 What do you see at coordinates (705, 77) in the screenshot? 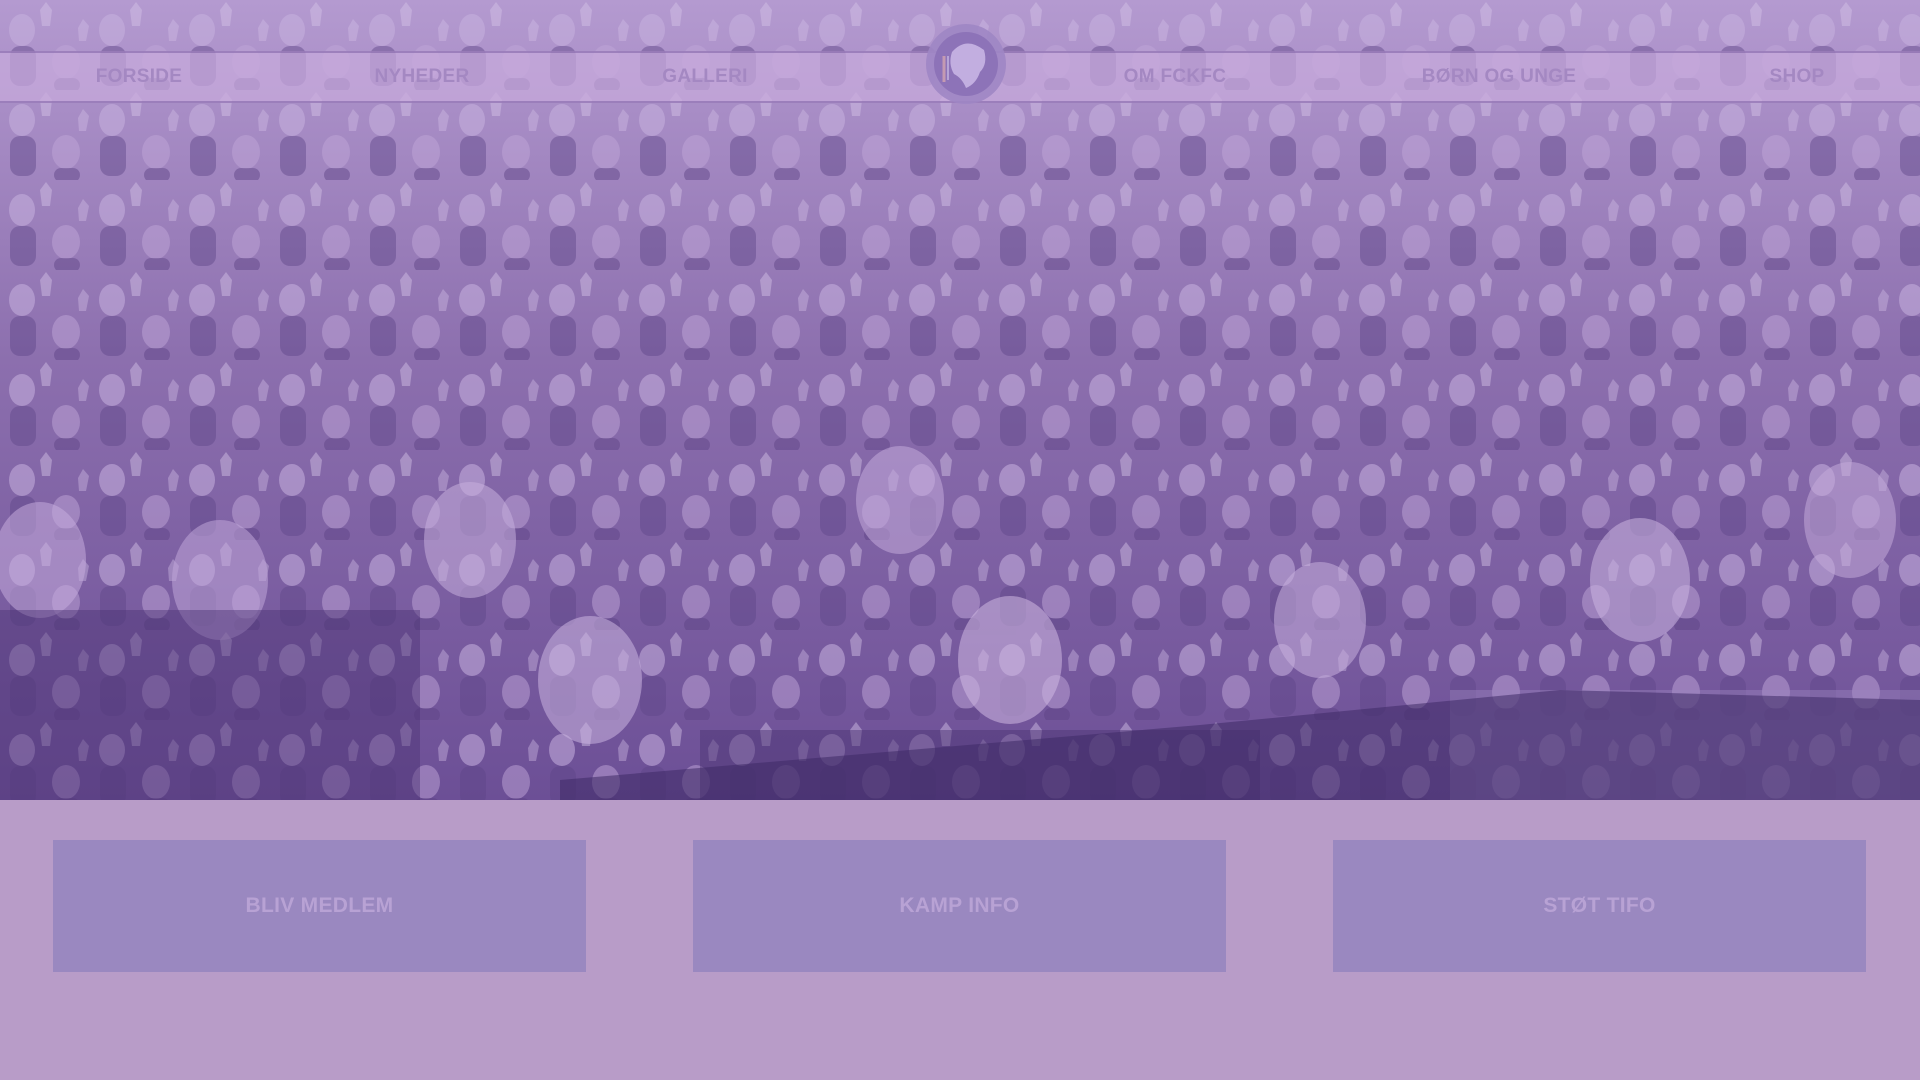
I see `nav-item-galleri: GALLERI` at bounding box center [705, 77].